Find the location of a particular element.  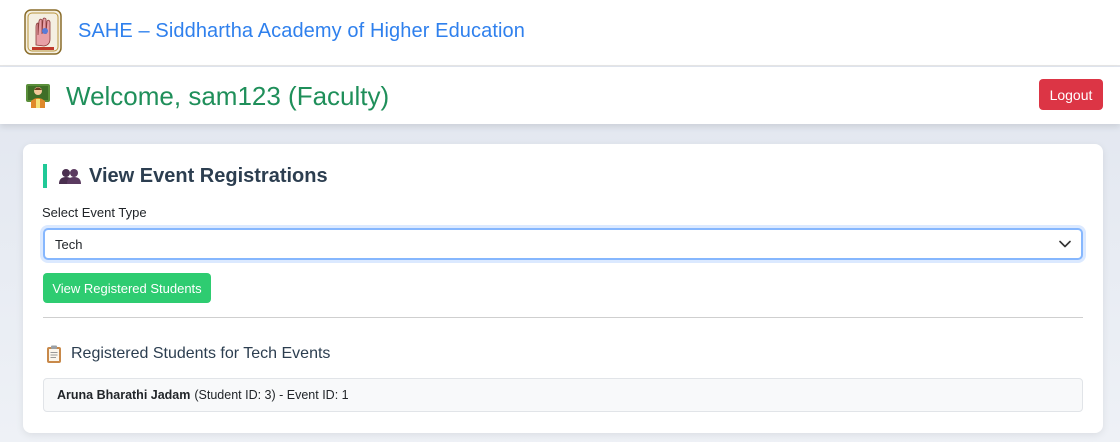

results-heading: Registered Students for Tech Events is located at coordinates (188, 354).